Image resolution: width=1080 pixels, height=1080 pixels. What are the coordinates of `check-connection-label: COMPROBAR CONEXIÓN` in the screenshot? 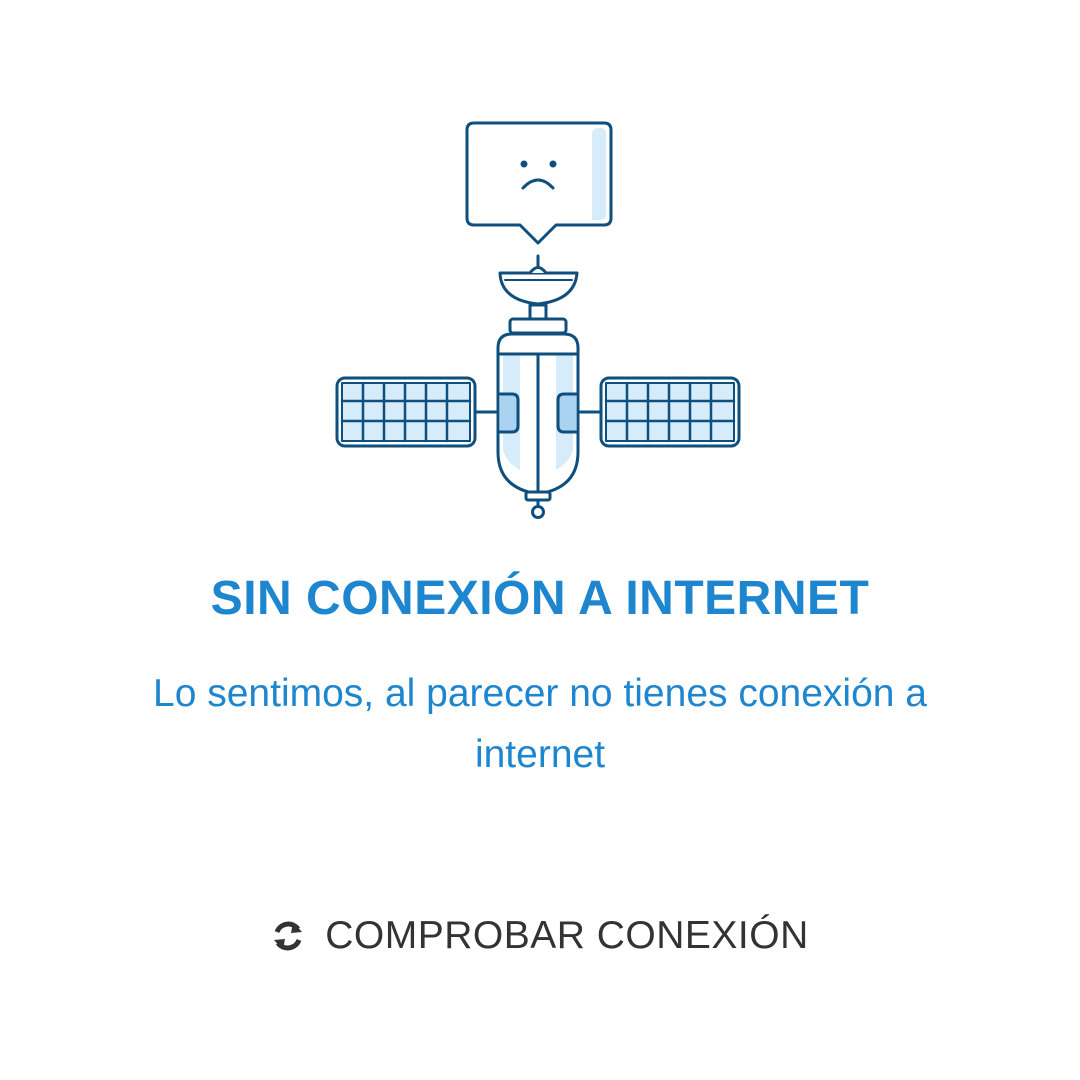 It's located at (567, 935).